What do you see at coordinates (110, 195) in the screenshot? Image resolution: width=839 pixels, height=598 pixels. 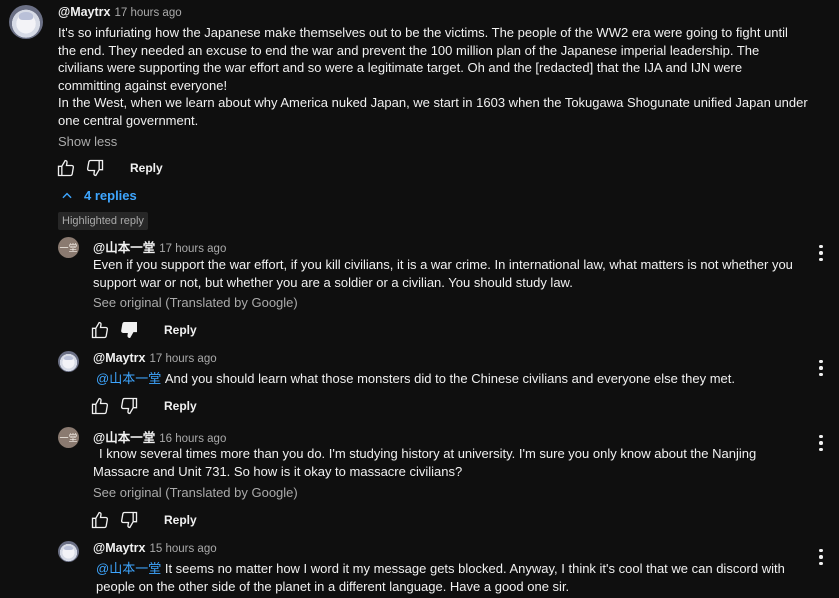 I see `replies-count: 4 replies` at bounding box center [110, 195].